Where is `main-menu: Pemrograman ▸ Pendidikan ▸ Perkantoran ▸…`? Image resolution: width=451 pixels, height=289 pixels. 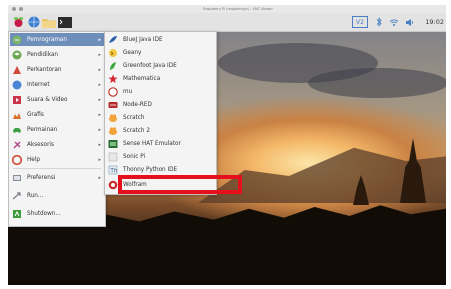
main-menu: Pemrograman ▸ Pendidikan ▸ Perkantoran ▸… is located at coordinates (57, 129).